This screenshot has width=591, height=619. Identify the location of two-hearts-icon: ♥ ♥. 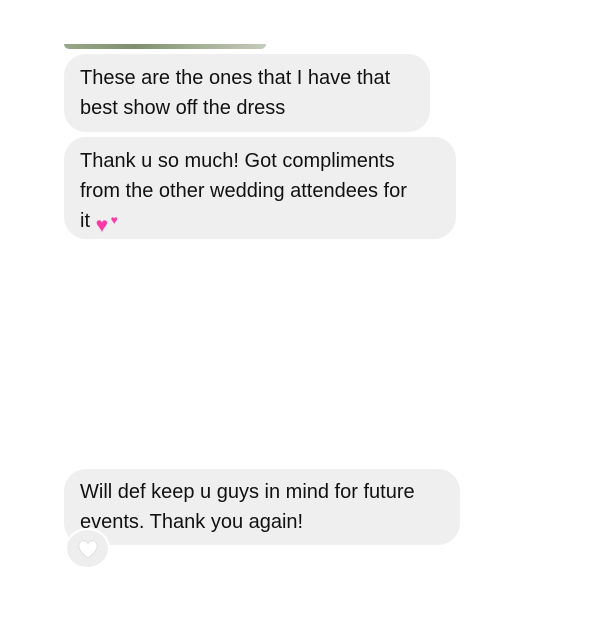
(110, 223).